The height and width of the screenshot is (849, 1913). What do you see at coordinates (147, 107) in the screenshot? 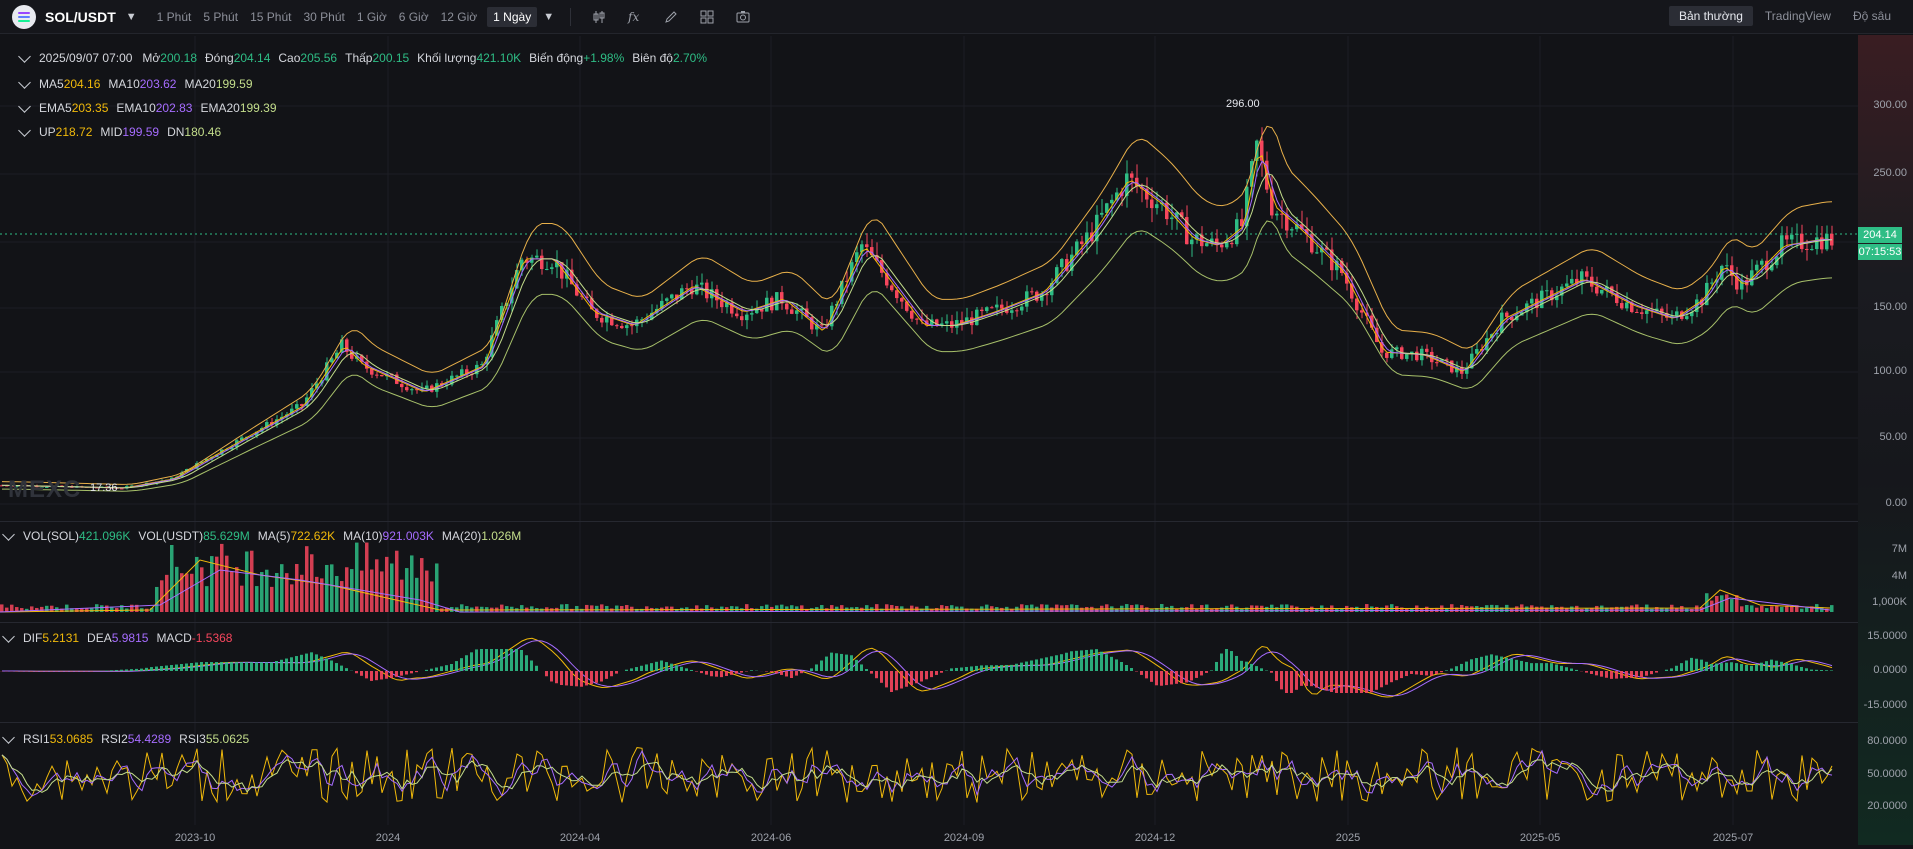
I see `ema-legend: EMA5 203.35 EMA10 202.83 EMA20 199.39` at bounding box center [147, 107].